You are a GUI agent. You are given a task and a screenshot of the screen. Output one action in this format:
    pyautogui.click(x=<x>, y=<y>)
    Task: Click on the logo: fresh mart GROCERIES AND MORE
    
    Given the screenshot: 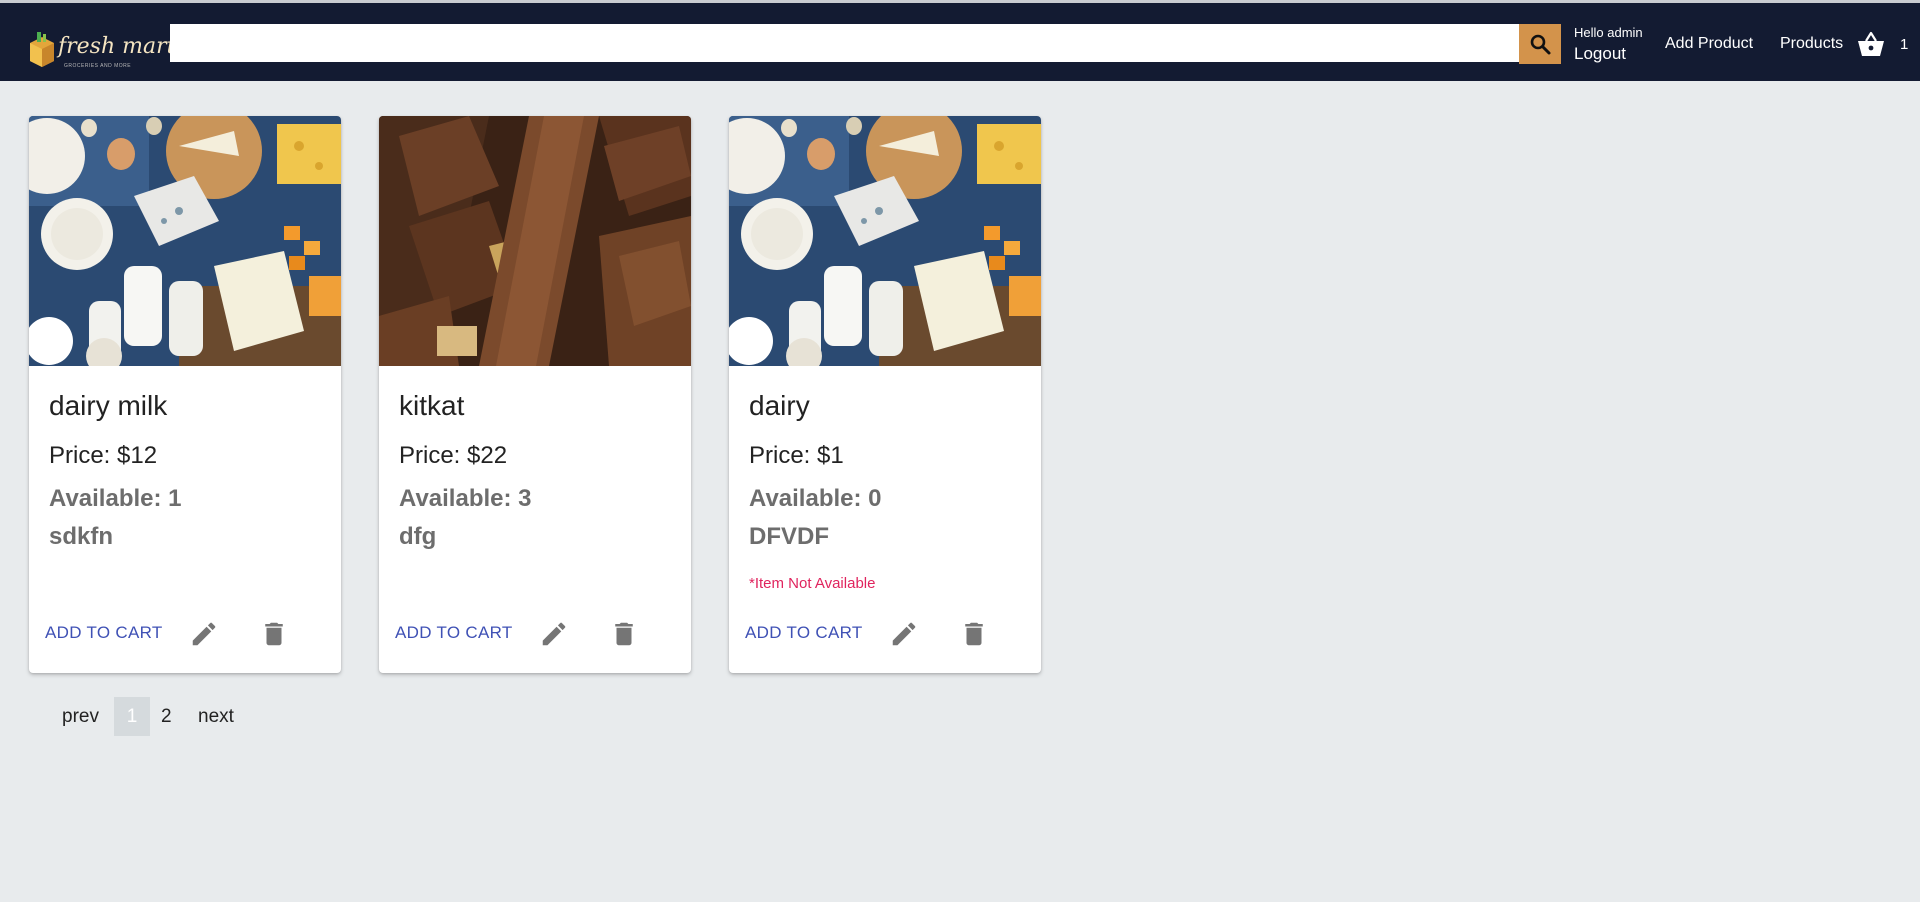 What is the action you would take?
    pyautogui.click(x=101, y=52)
    